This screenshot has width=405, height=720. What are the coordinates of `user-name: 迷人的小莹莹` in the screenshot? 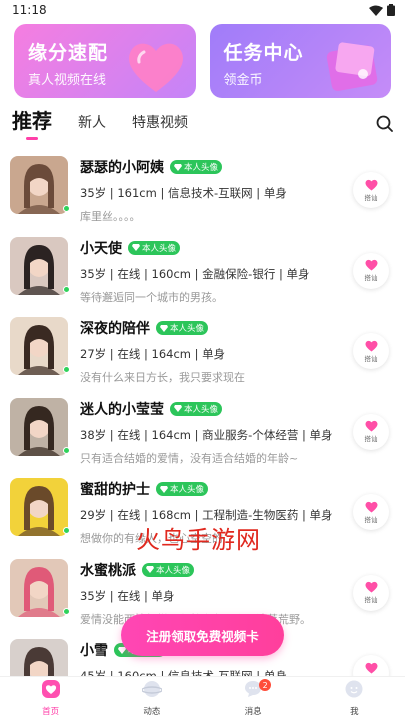 It's located at (122, 409).